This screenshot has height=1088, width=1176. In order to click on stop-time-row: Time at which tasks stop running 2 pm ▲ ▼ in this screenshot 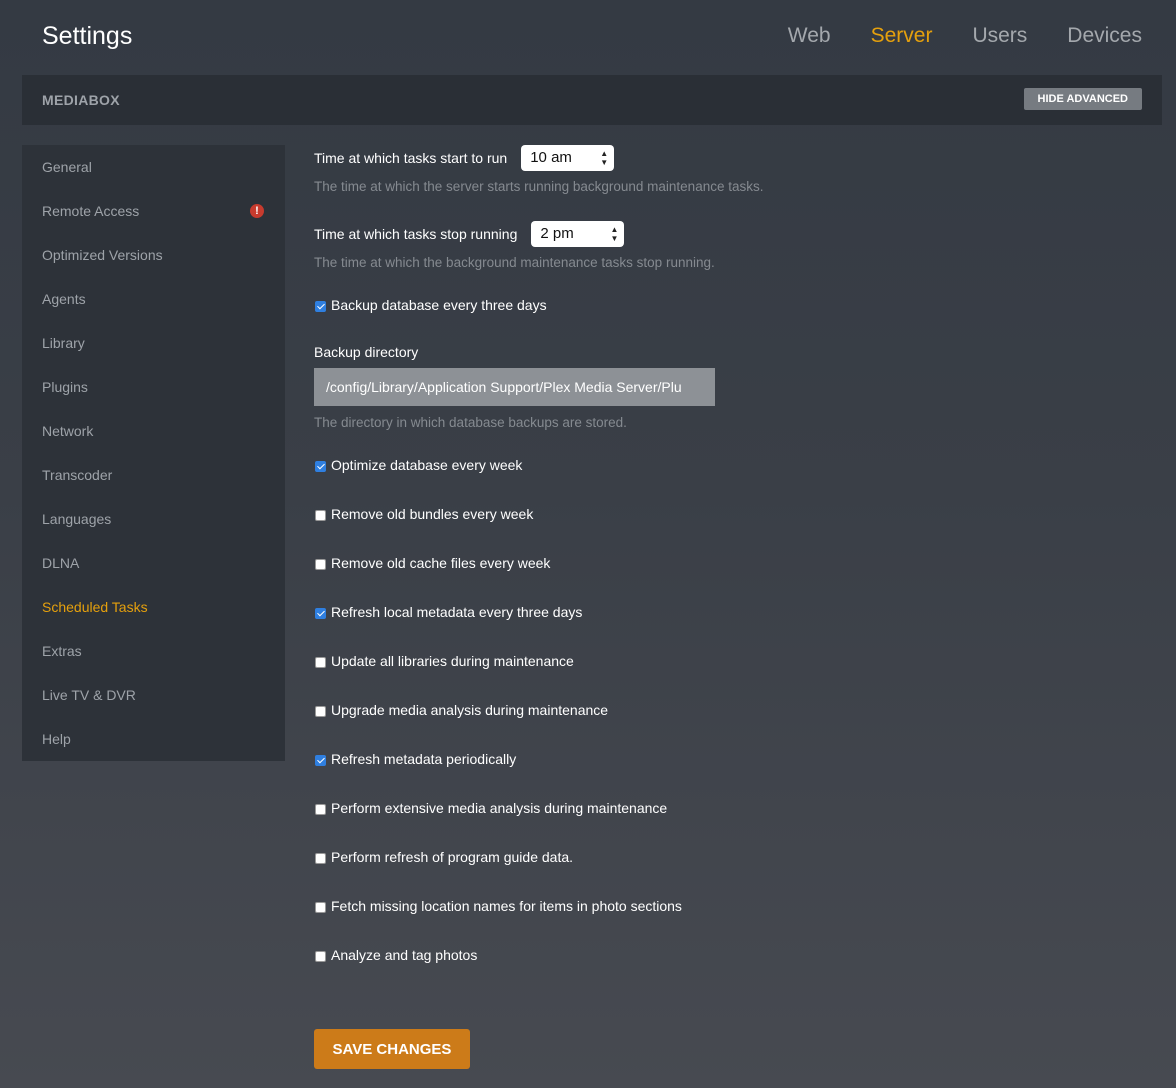, I will do `click(734, 234)`.